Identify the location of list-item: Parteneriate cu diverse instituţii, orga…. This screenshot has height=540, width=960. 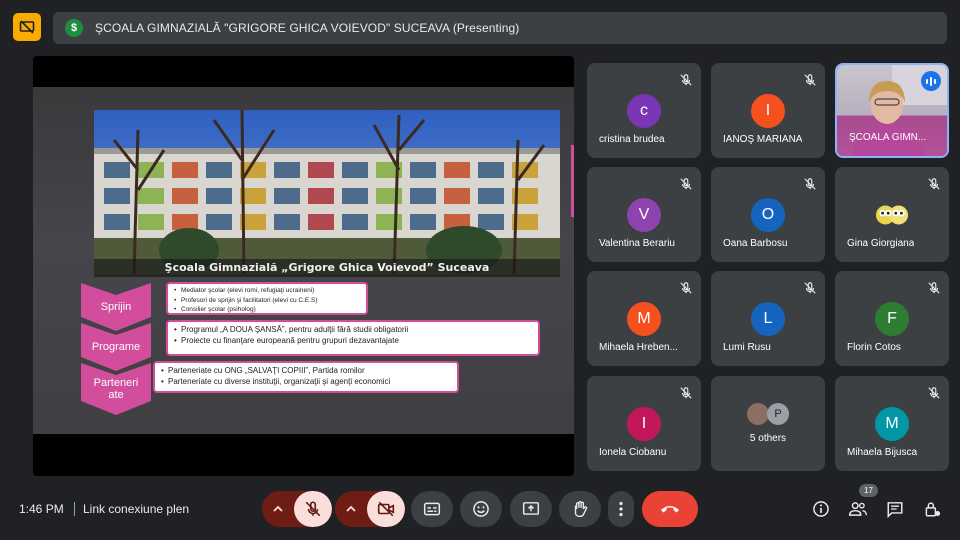
(306, 381).